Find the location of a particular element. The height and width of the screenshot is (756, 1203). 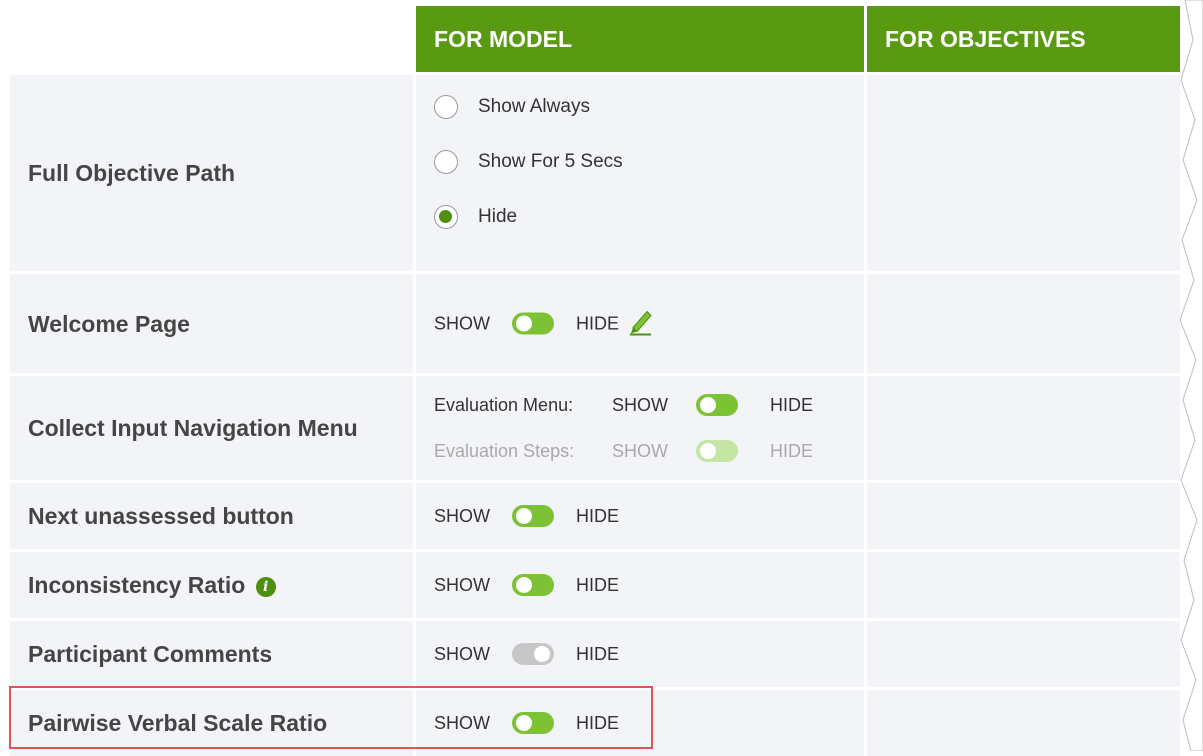

toggle-evaluation-menu: Evaluation Menu: SHOW HIDE is located at coordinates (624, 405).